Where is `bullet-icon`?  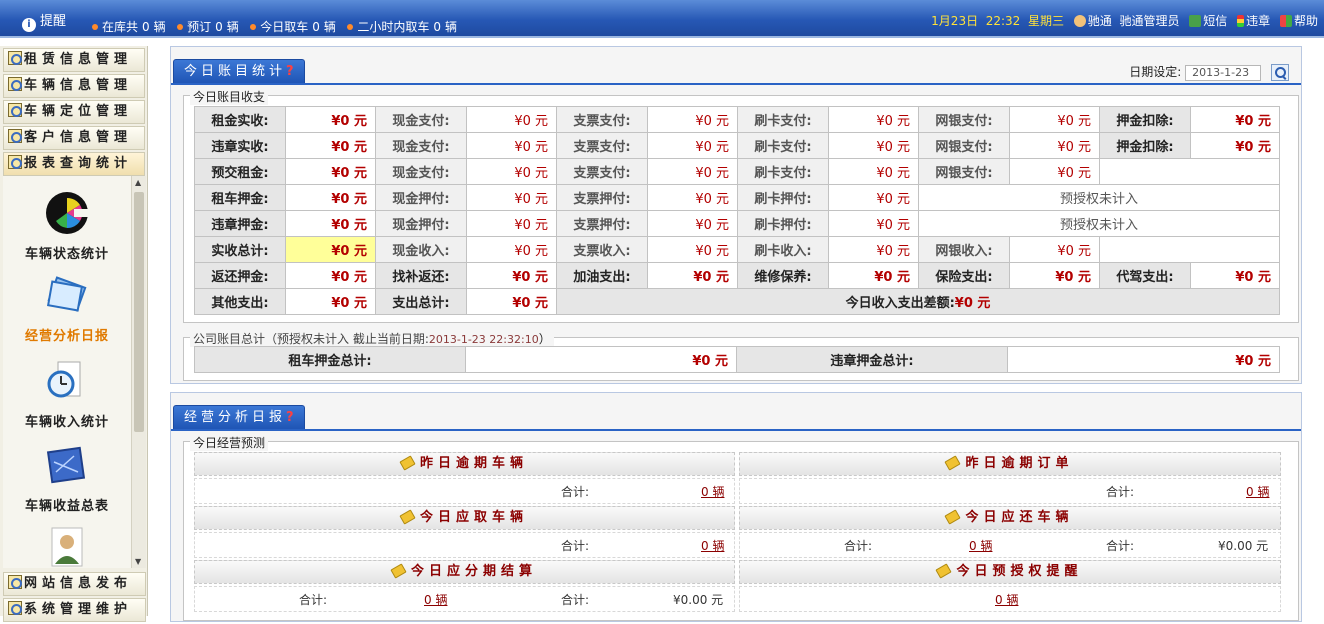 bullet-icon is located at coordinates (95, 27).